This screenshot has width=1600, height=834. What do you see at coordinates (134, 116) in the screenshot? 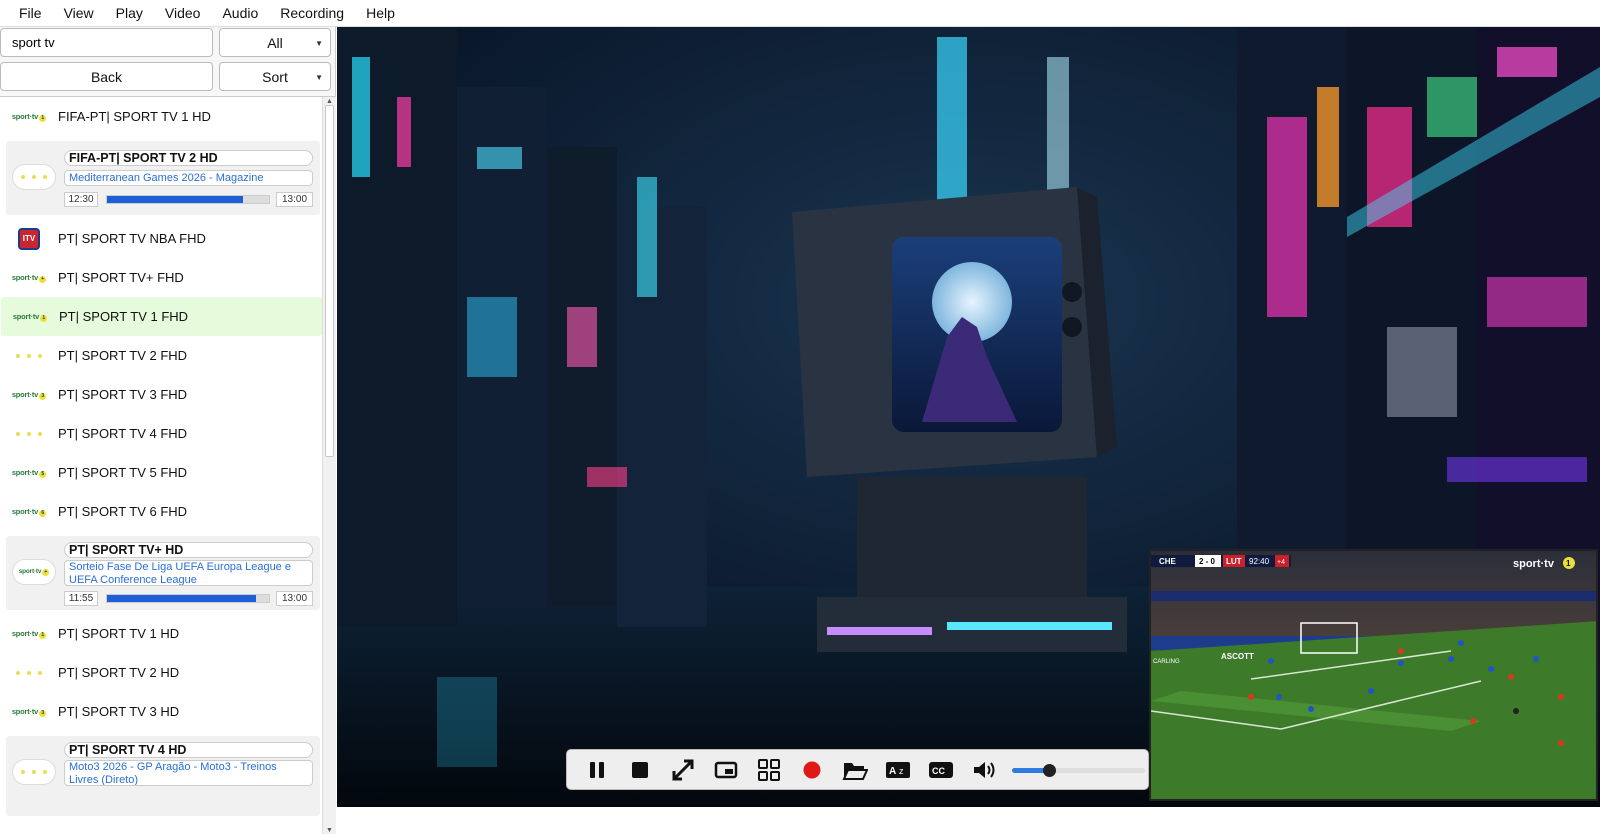
I see `channel-name: FIFA-PT| SPORT TV 1 HD` at bounding box center [134, 116].